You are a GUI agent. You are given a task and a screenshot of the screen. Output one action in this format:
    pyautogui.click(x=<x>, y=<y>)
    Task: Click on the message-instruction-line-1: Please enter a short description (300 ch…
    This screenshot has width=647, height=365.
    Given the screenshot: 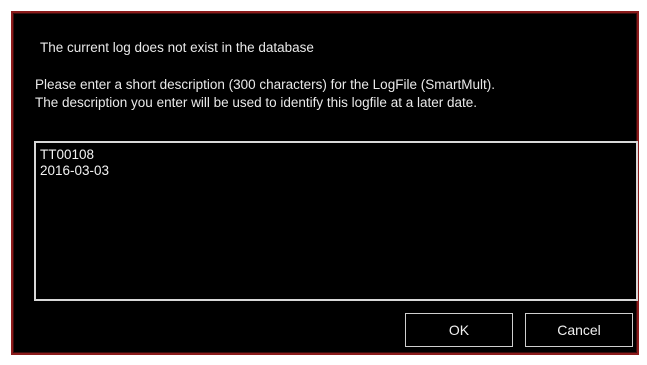 What is the action you would take?
    pyautogui.click(x=265, y=84)
    